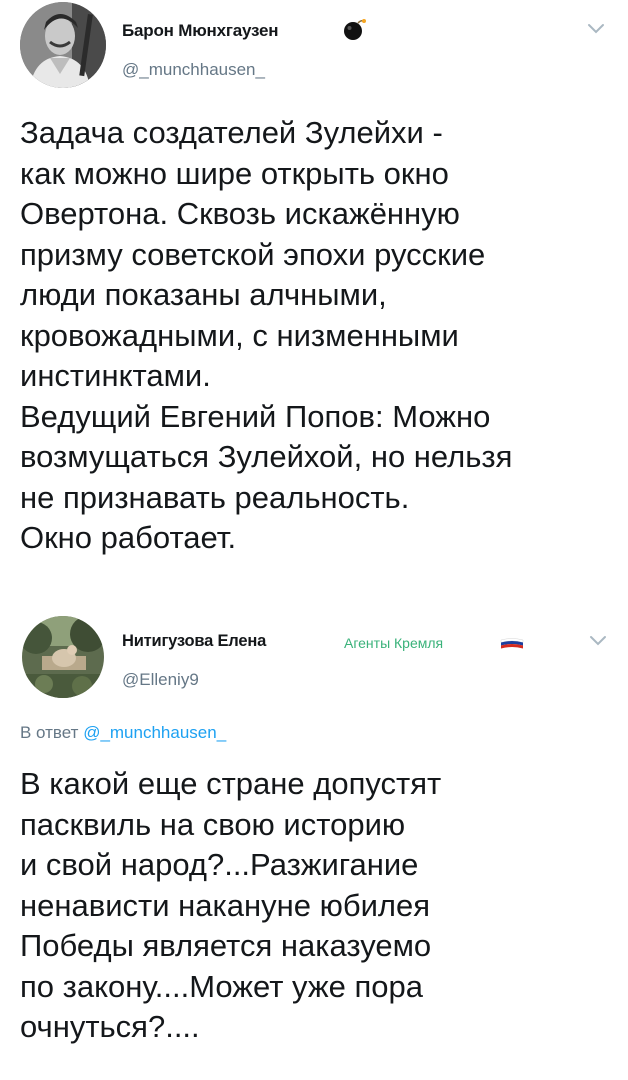 This screenshot has width=628, height=1080. I want to click on bomb-icon, so click(355, 29).